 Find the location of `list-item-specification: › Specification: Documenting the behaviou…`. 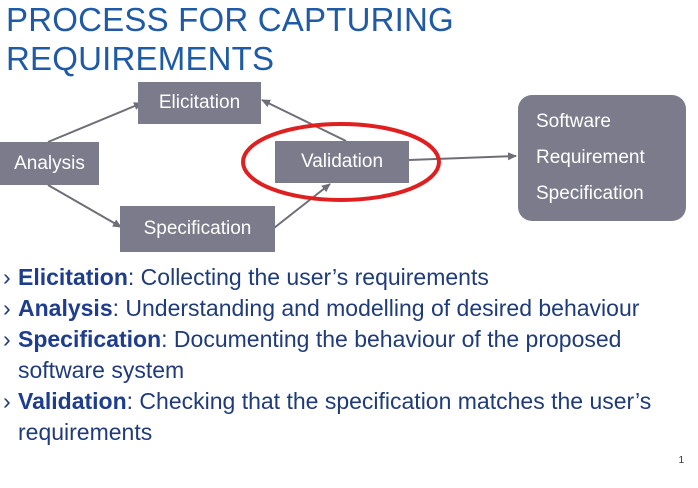

list-item-specification: › Specification: Documenting the behaviou… is located at coordinates (339, 355).